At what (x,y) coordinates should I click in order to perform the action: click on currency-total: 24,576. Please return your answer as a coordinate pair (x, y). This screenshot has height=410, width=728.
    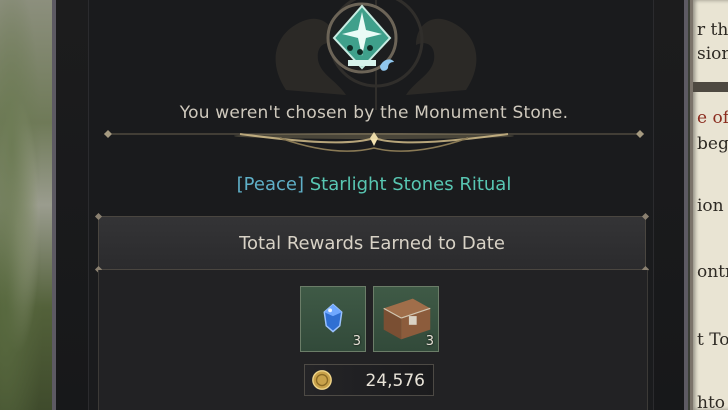
    Looking at the image, I should click on (369, 380).